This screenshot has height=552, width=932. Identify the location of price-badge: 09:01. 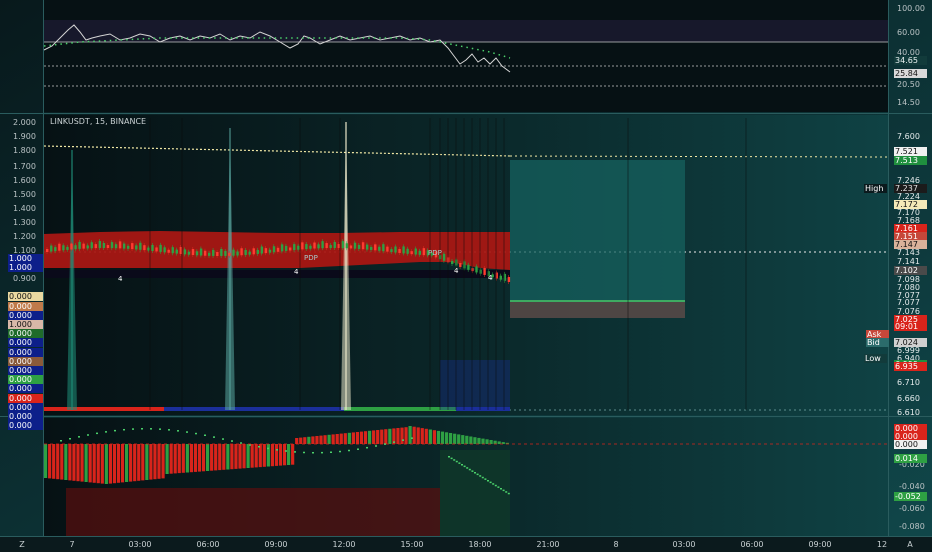
(910, 326).